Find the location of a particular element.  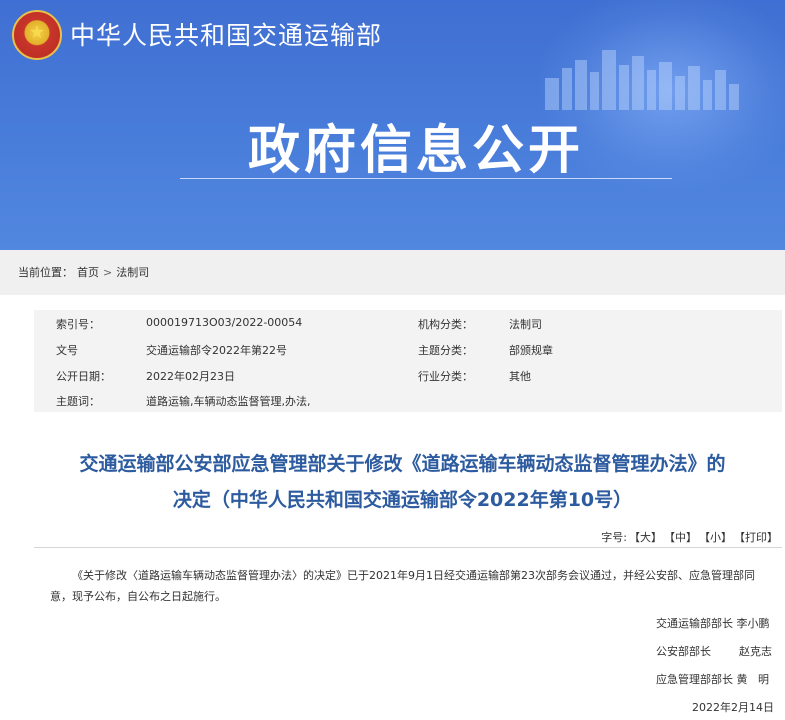

font-size-toolbar: 字号: 【大】 【中】 【小】 【打印】 is located at coordinates (689, 537).